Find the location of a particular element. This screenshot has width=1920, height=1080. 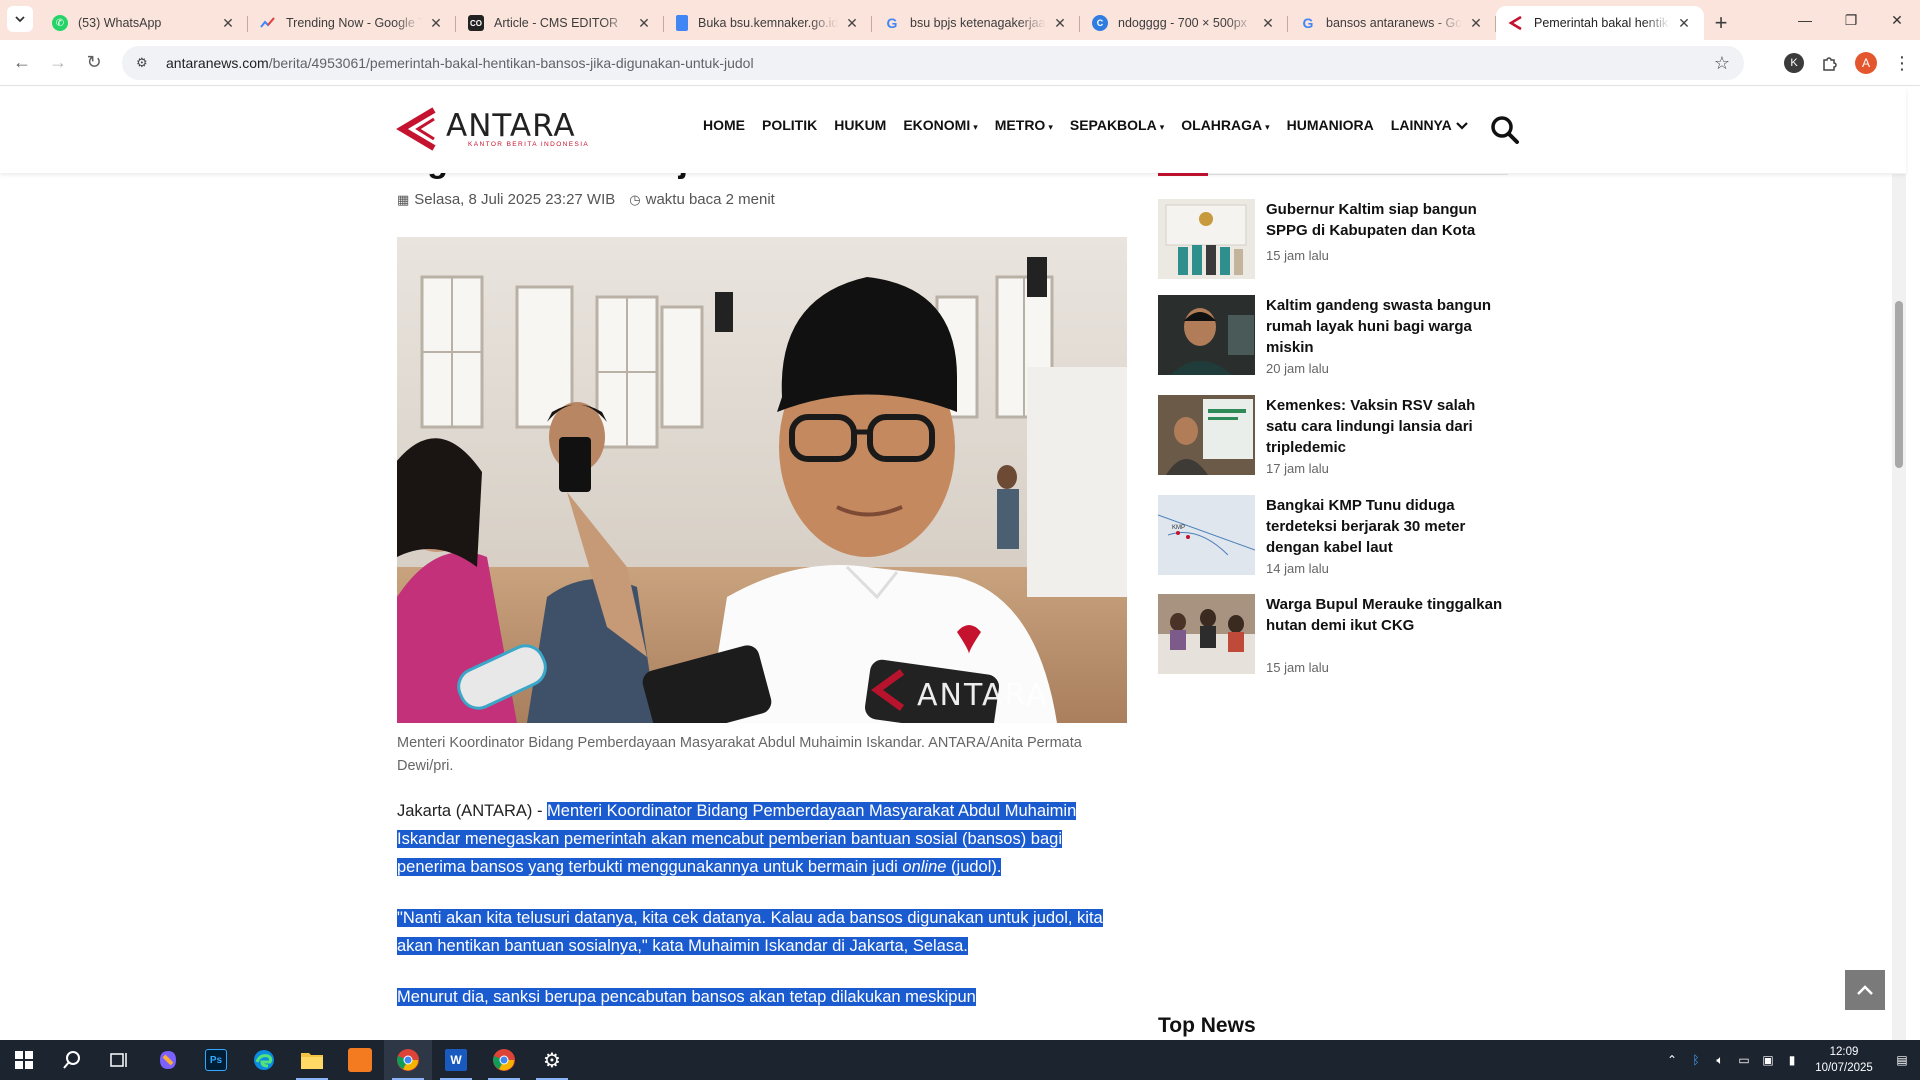

site-search-button is located at coordinates (1505, 130).